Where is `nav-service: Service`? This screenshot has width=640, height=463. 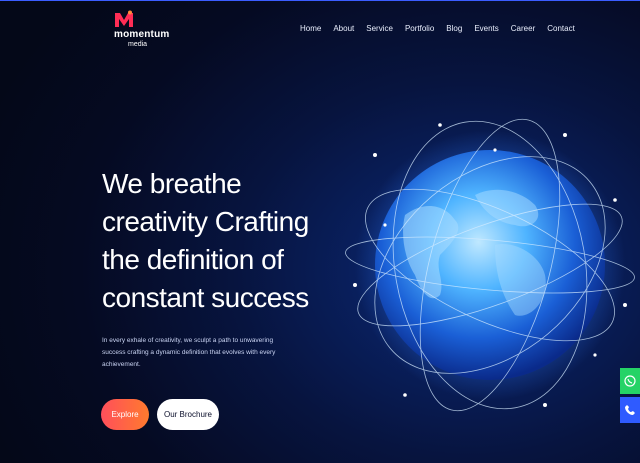 nav-service: Service is located at coordinates (379, 29).